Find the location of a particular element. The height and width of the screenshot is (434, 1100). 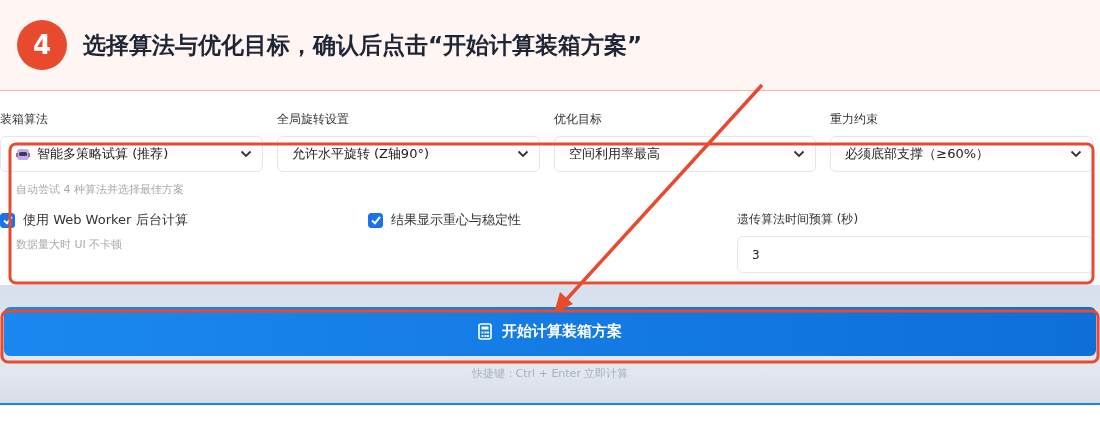

step-number: 4 is located at coordinates (42, 45).